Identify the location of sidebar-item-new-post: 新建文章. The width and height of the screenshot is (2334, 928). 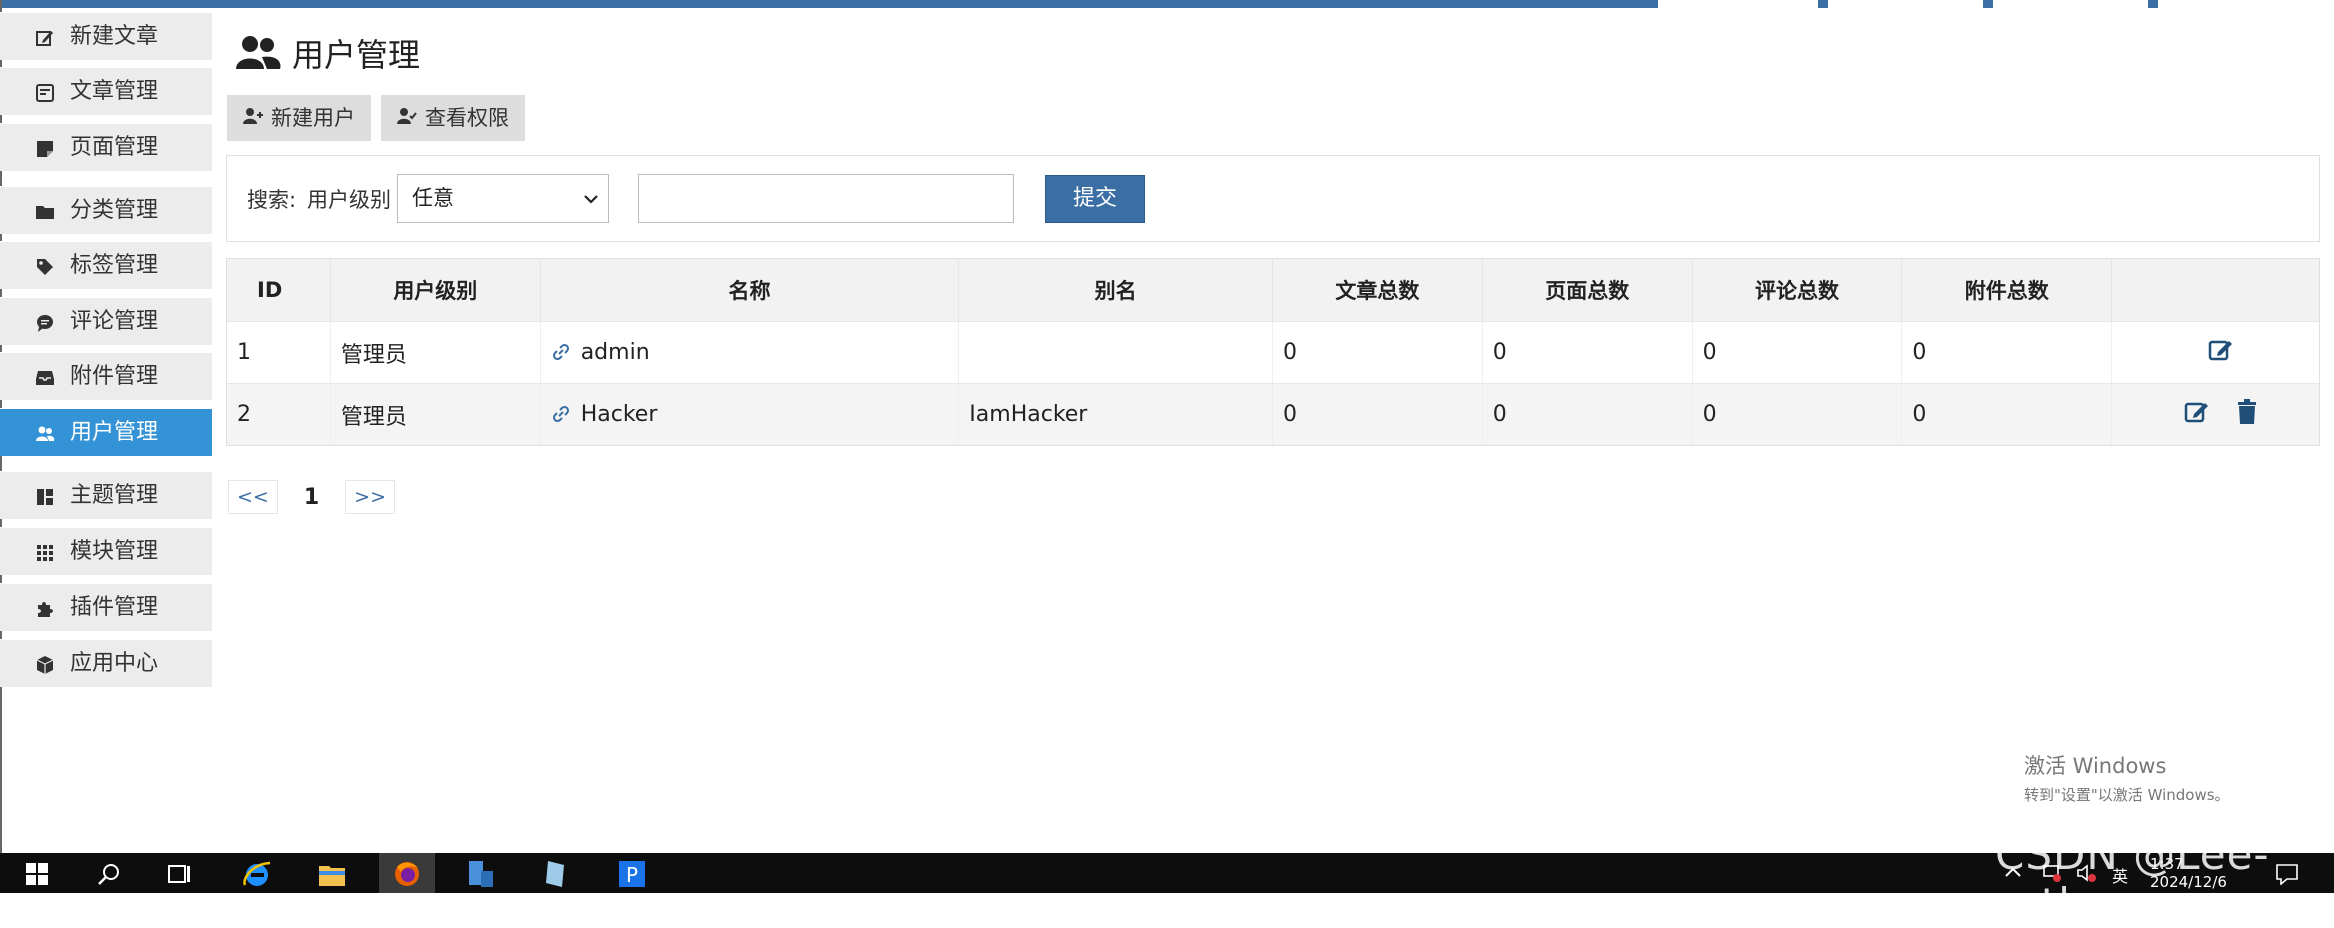
(106, 36).